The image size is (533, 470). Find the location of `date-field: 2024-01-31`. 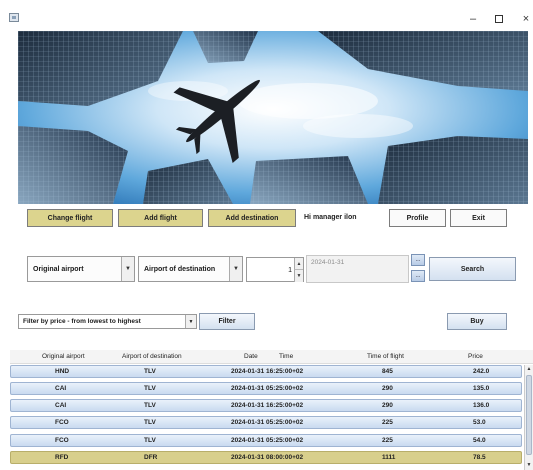

date-field: 2024-01-31 is located at coordinates (357, 269).